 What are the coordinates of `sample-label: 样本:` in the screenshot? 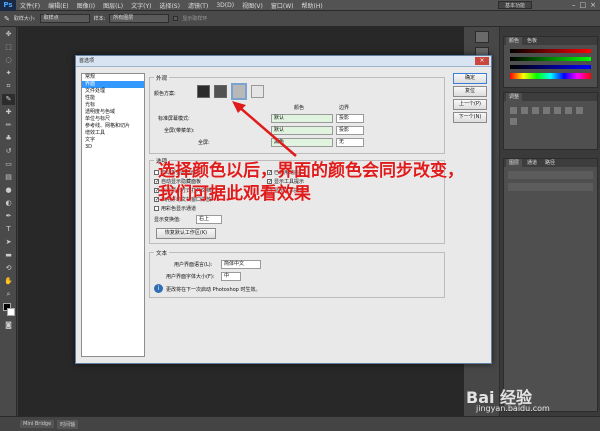 It's located at (99, 19).